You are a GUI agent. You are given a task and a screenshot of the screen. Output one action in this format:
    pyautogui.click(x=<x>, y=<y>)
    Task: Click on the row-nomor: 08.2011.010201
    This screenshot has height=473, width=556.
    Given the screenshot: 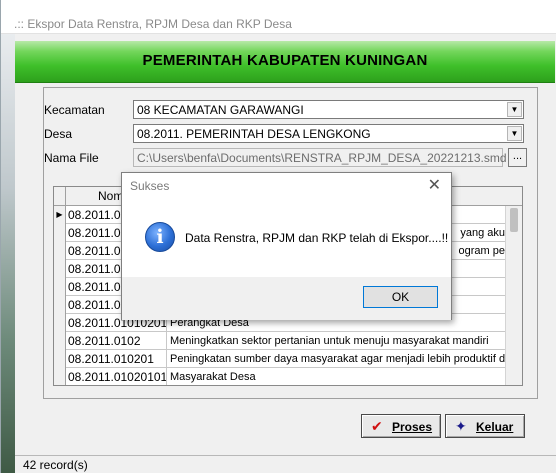 What is the action you would take?
    pyautogui.click(x=116, y=359)
    